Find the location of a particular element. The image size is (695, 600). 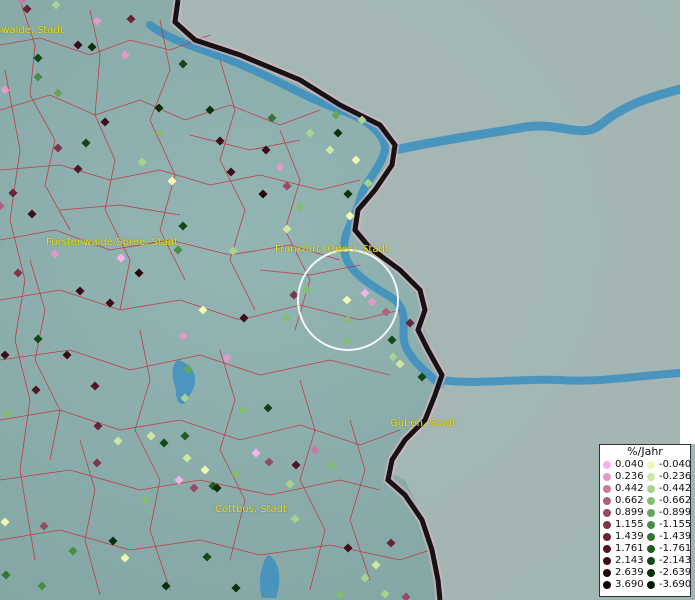

legend-value: -1.439 is located at coordinates (675, 536).